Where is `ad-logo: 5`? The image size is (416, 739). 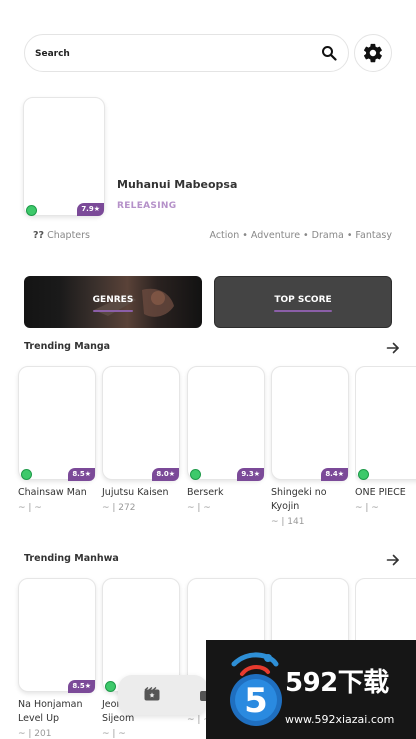
ad-logo: 5 is located at coordinates (256, 689).